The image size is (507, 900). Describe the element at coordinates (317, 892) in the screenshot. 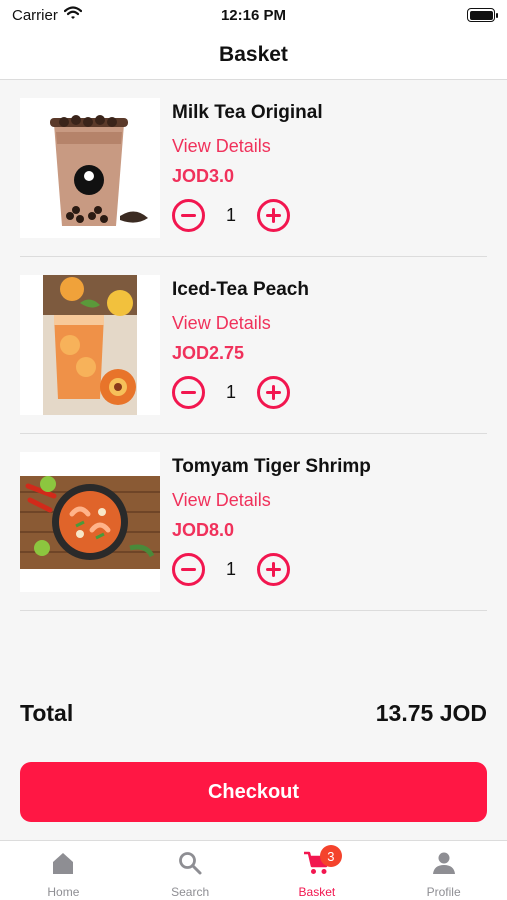

I see `tab-label: Basket` at that location.